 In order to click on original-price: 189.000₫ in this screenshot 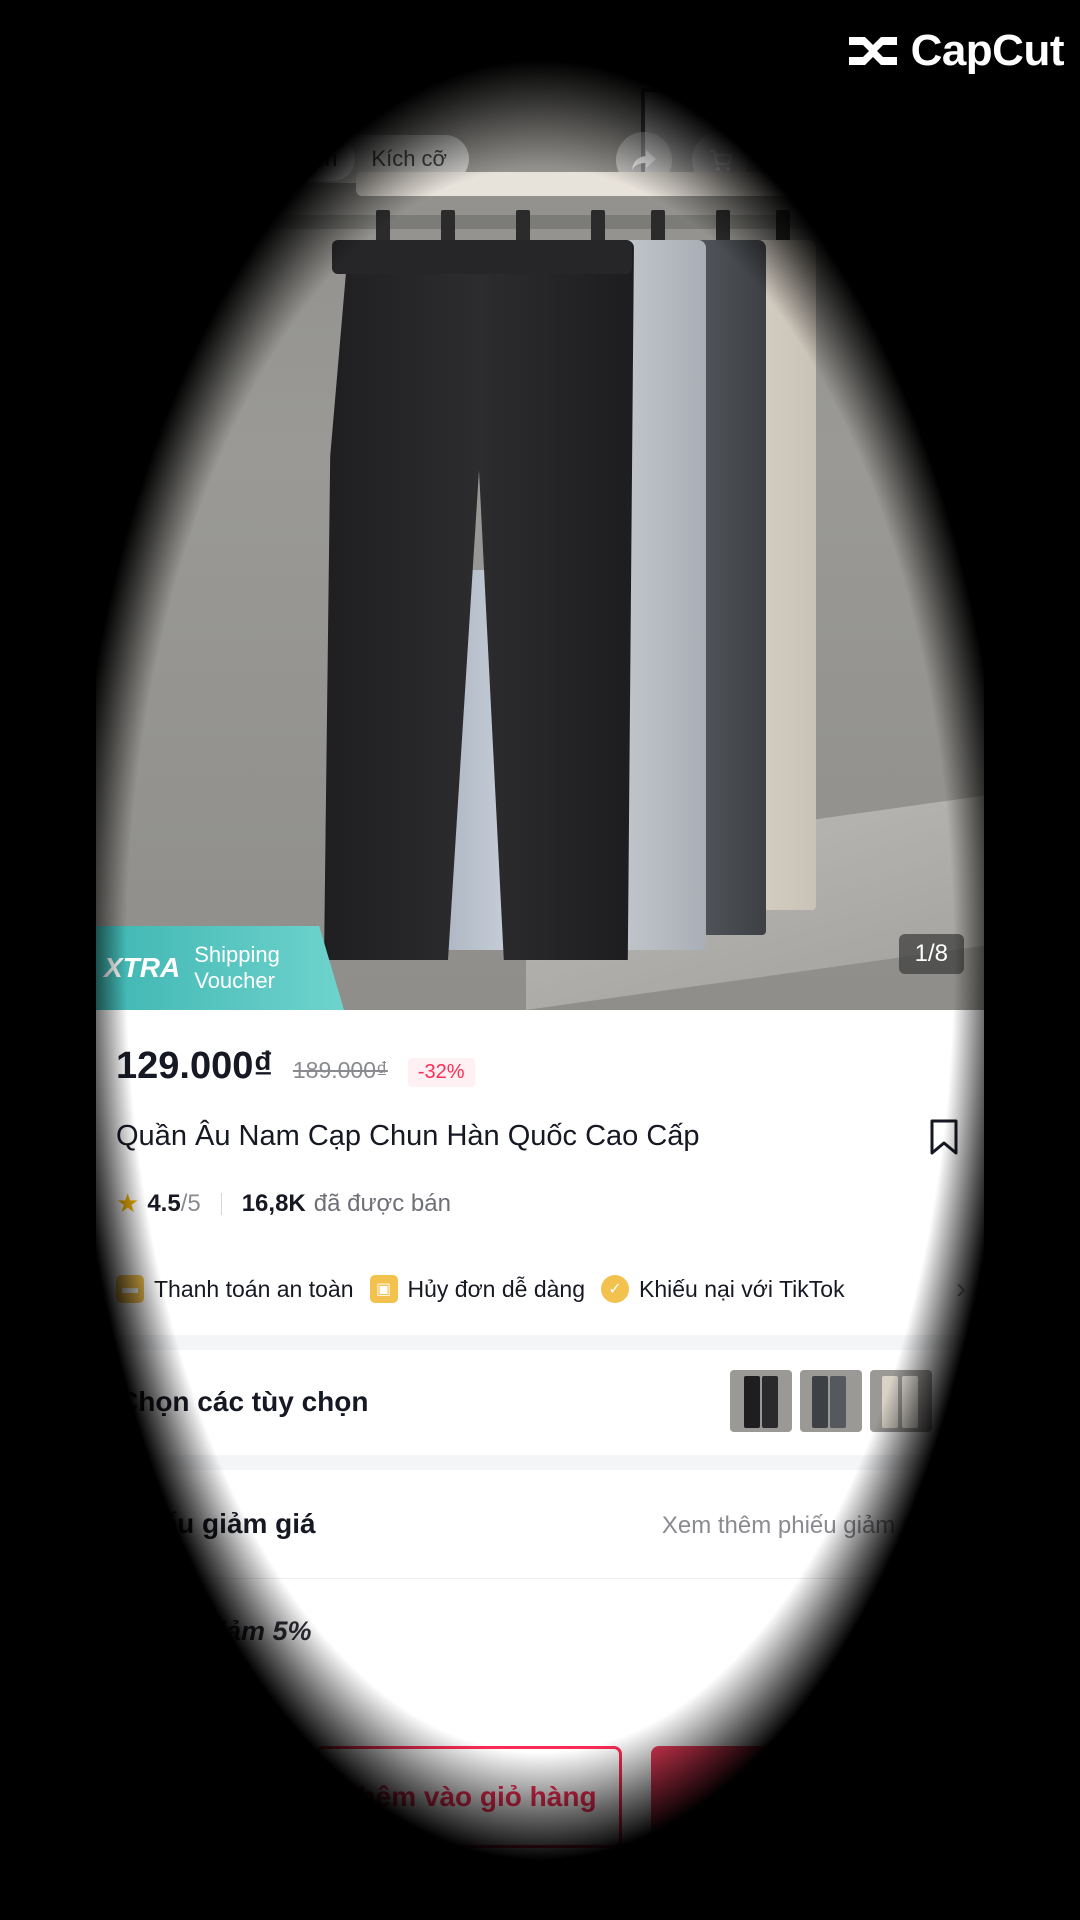, I will do `click(340, 1070)`.